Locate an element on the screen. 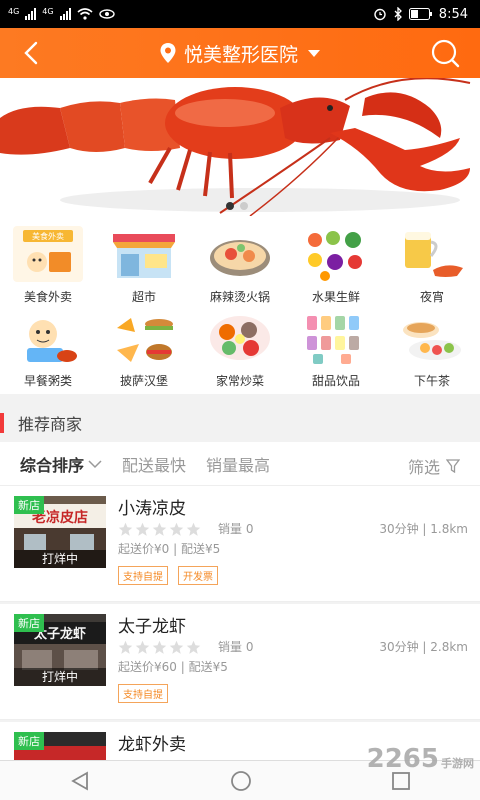  delivery-fee: 起送价¥60 | 配送¥5 is located at coordinates (173, 667).